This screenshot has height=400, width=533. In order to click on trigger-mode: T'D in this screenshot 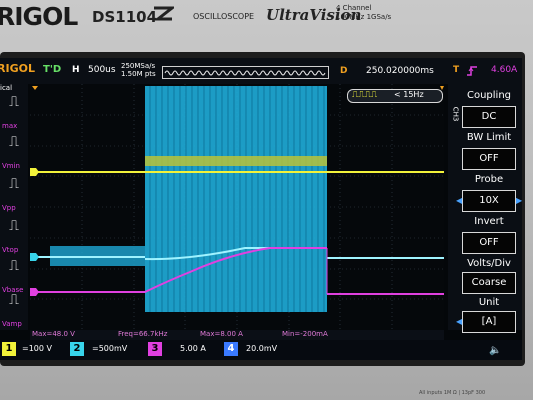, I will do `click(52, 69)`.